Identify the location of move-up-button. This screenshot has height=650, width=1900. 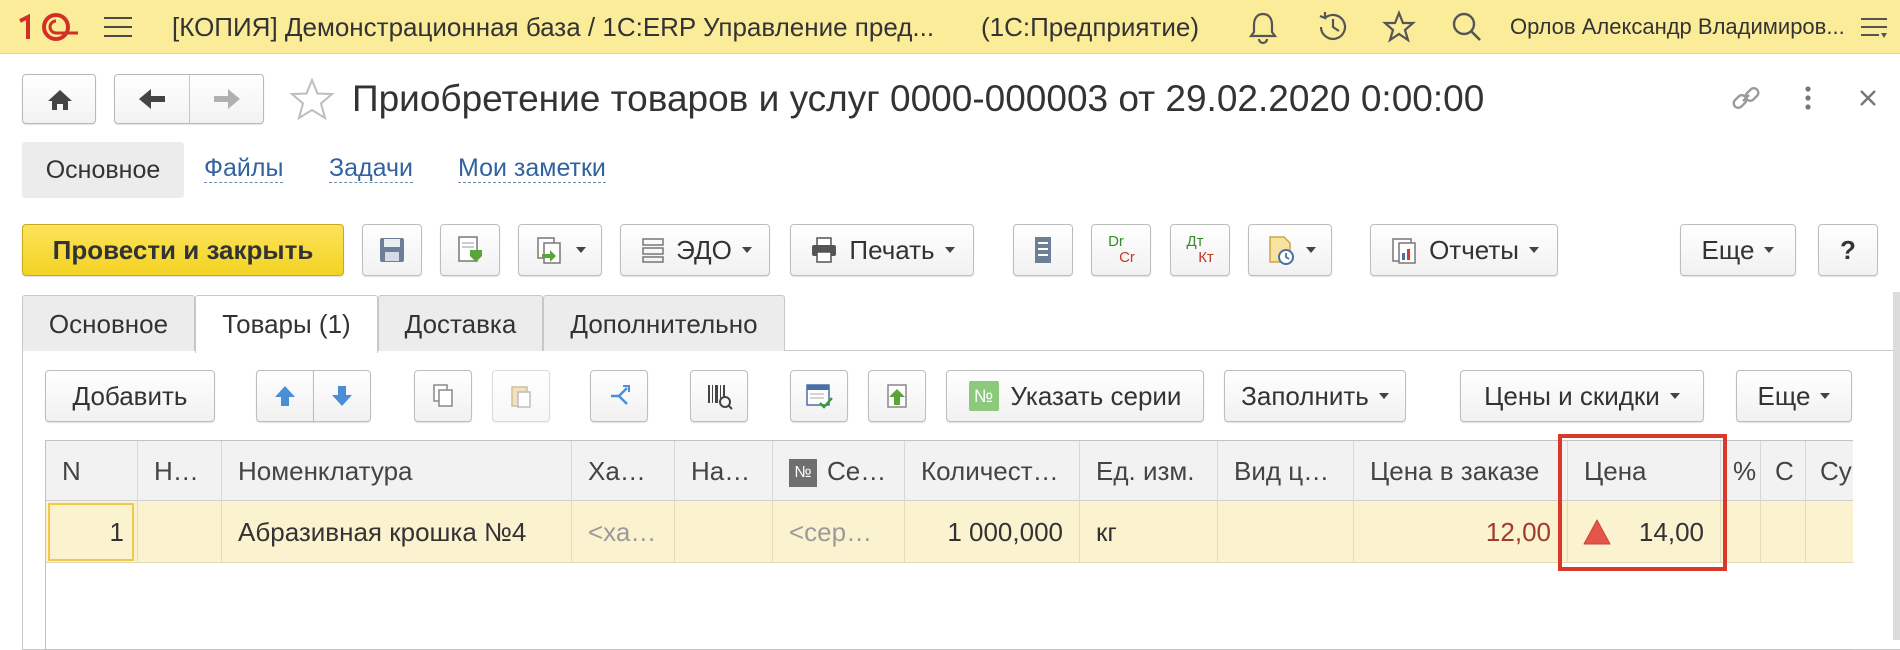
(285, 396).